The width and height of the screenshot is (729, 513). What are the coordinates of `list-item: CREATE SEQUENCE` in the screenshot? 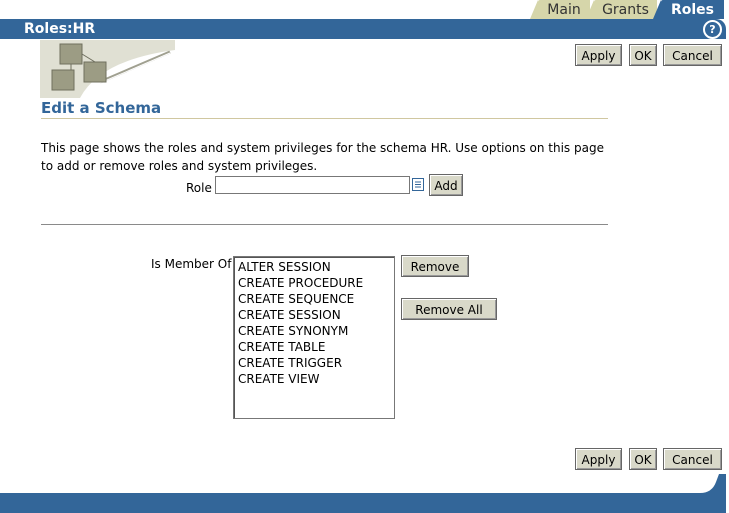 It's located at (316, 299).